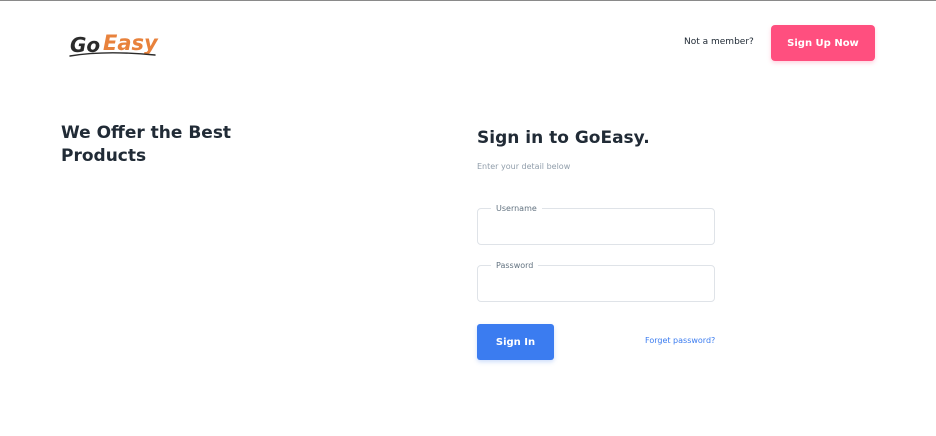 The height and width of the screenshot is (436, 936). I want to click on logo-swoosh-icon, so click(112, 54).